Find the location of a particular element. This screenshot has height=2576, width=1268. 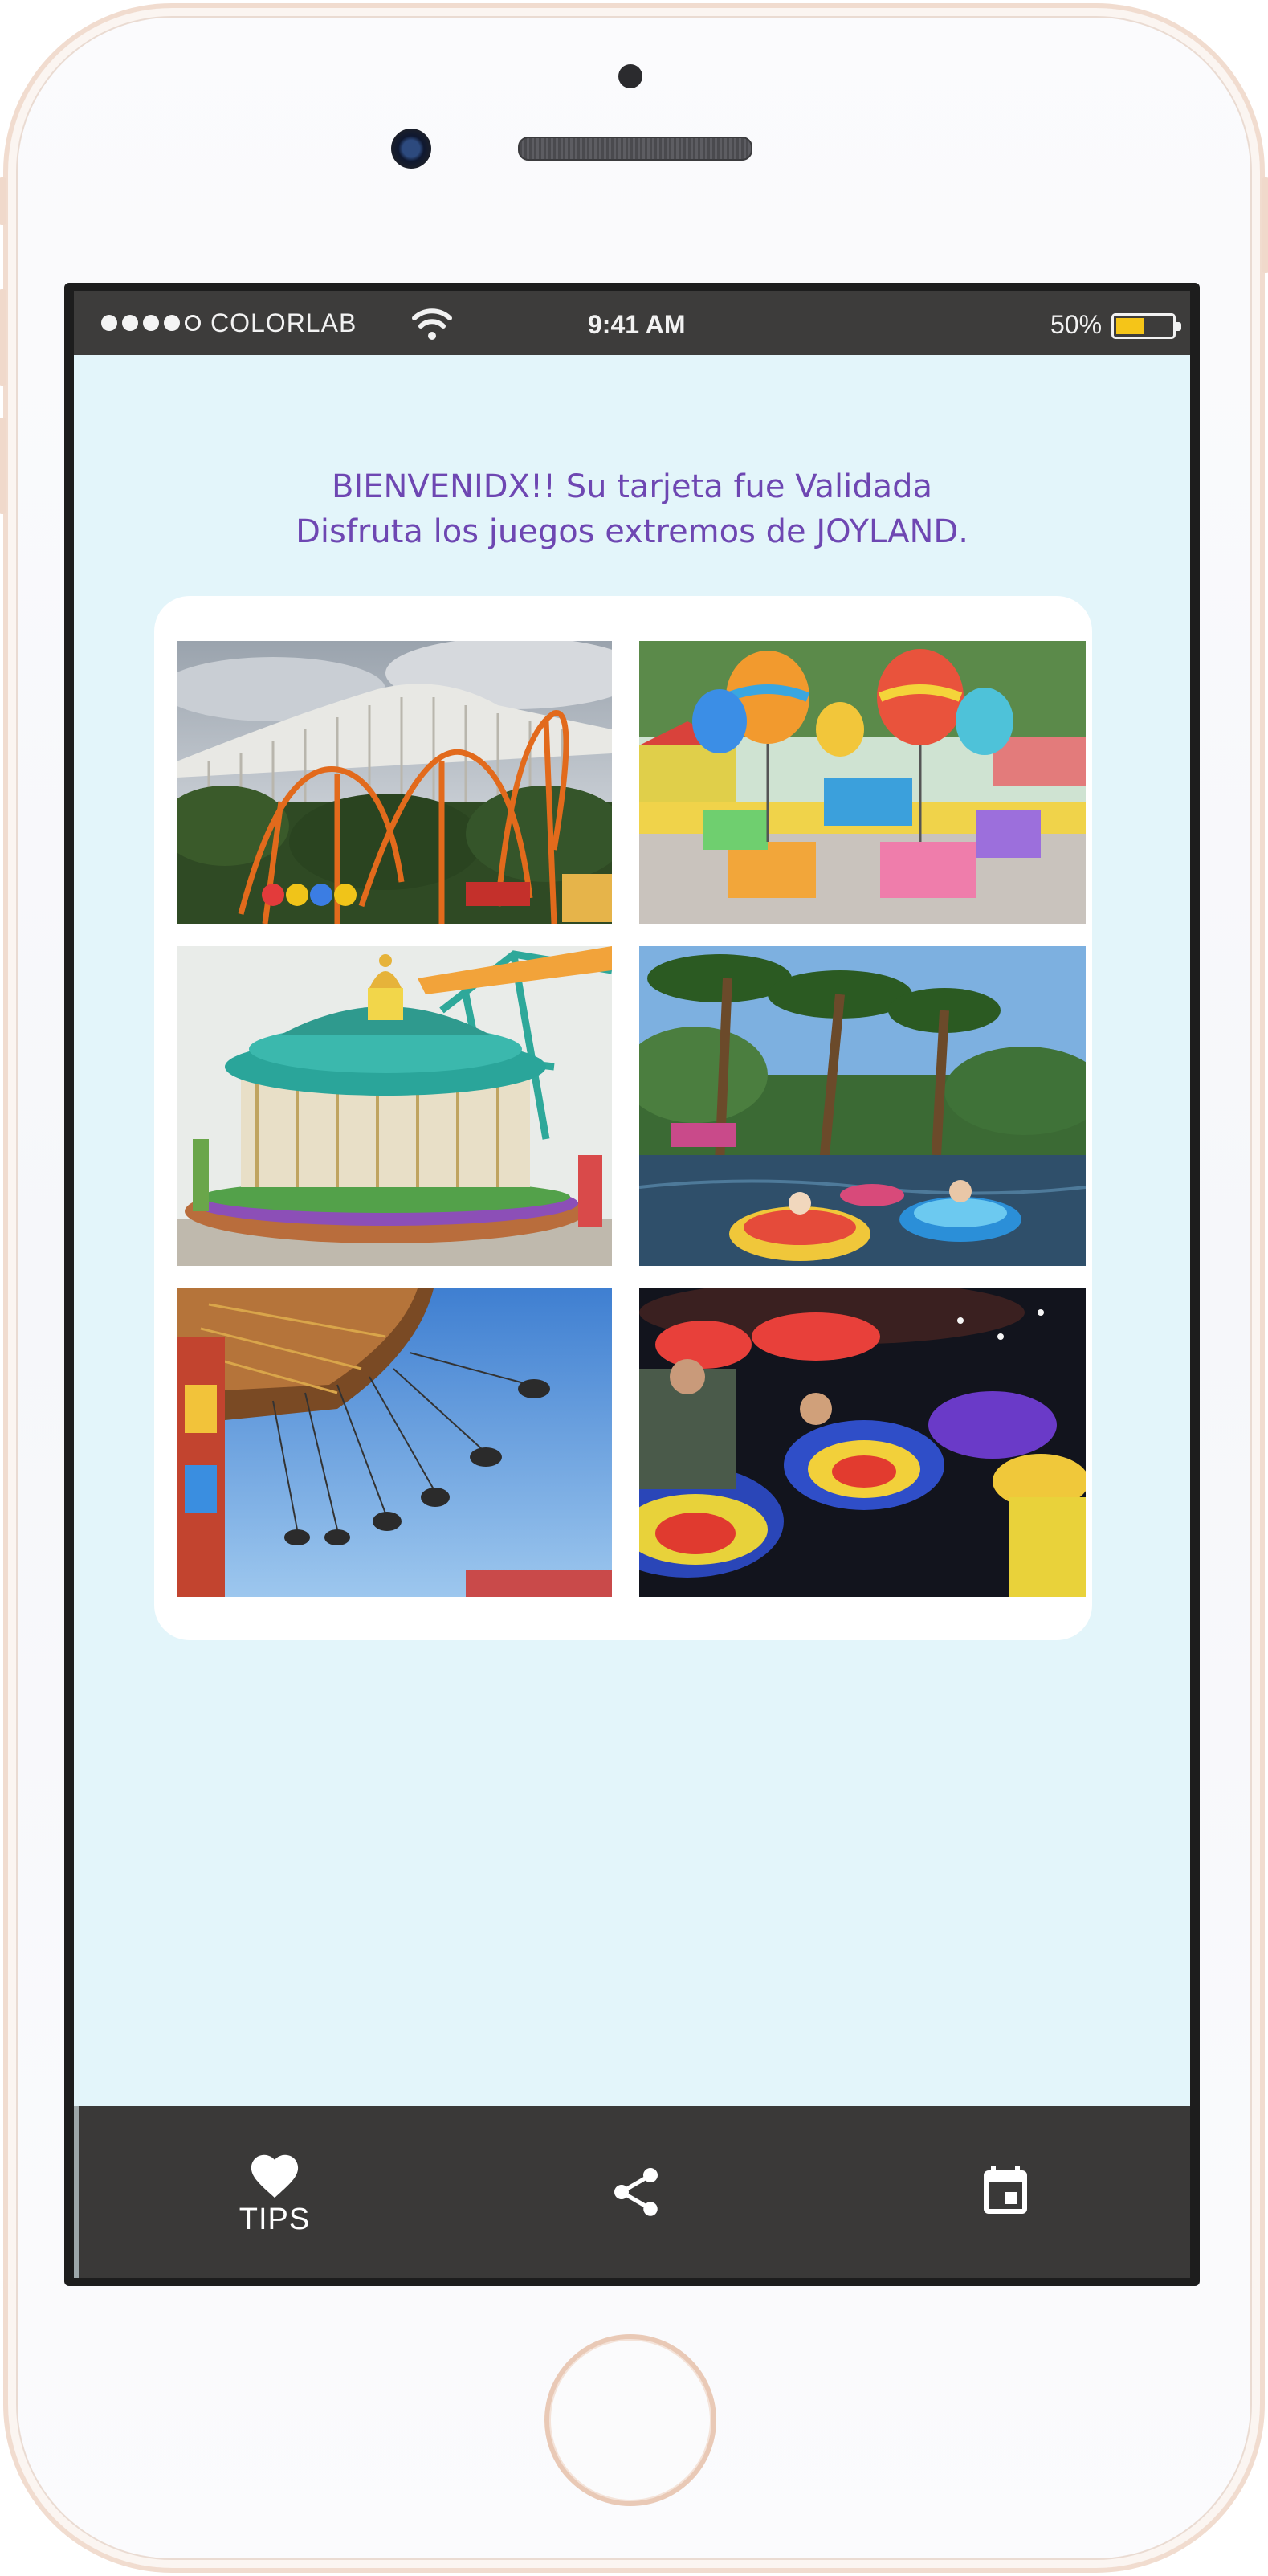

status-time: 9:41 AM is located at coordinates (637, 324).